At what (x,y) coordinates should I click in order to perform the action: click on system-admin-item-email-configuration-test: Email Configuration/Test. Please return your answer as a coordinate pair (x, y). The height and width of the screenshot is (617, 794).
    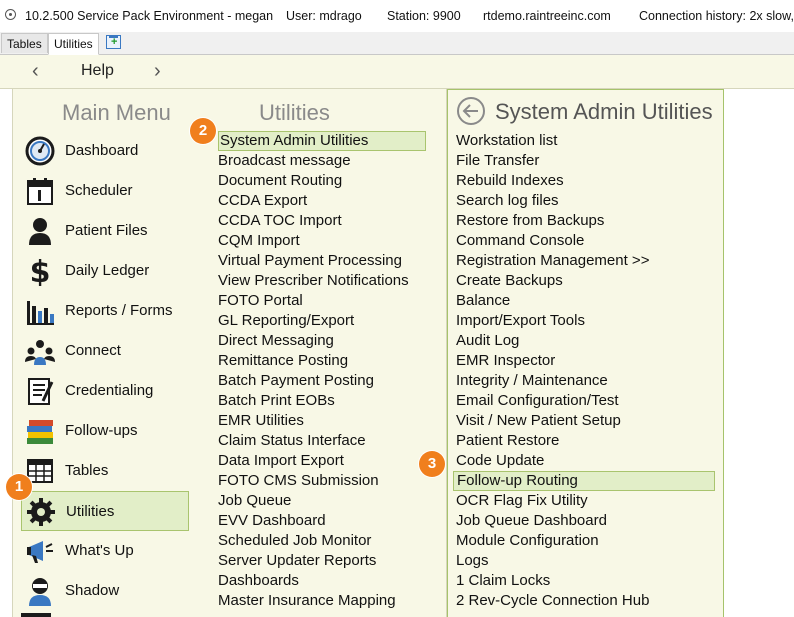
    Looking at the image, I should click on (537, 401).